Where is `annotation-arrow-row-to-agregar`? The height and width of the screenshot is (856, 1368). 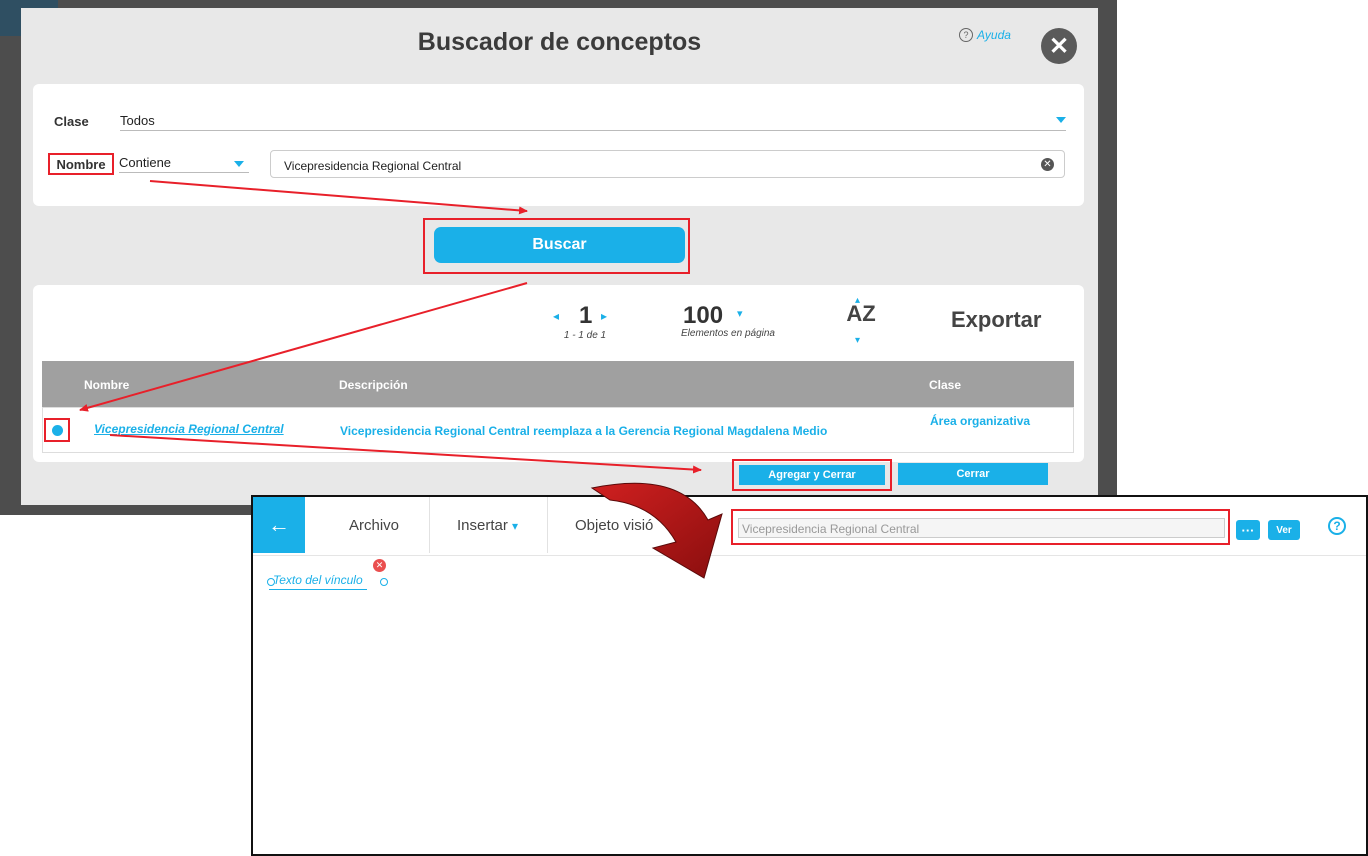 annotation-arrow-row-to-agregar is located at coordinates (405, 454).